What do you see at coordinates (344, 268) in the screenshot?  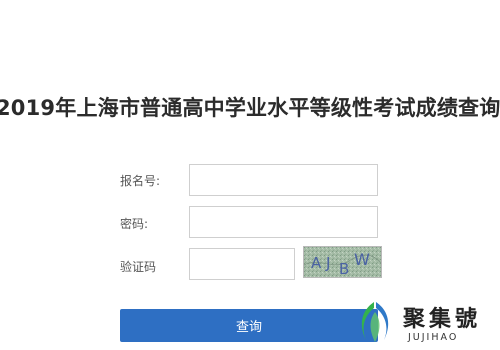 I see `captcha-char: B` at bounding box center [344, 268].